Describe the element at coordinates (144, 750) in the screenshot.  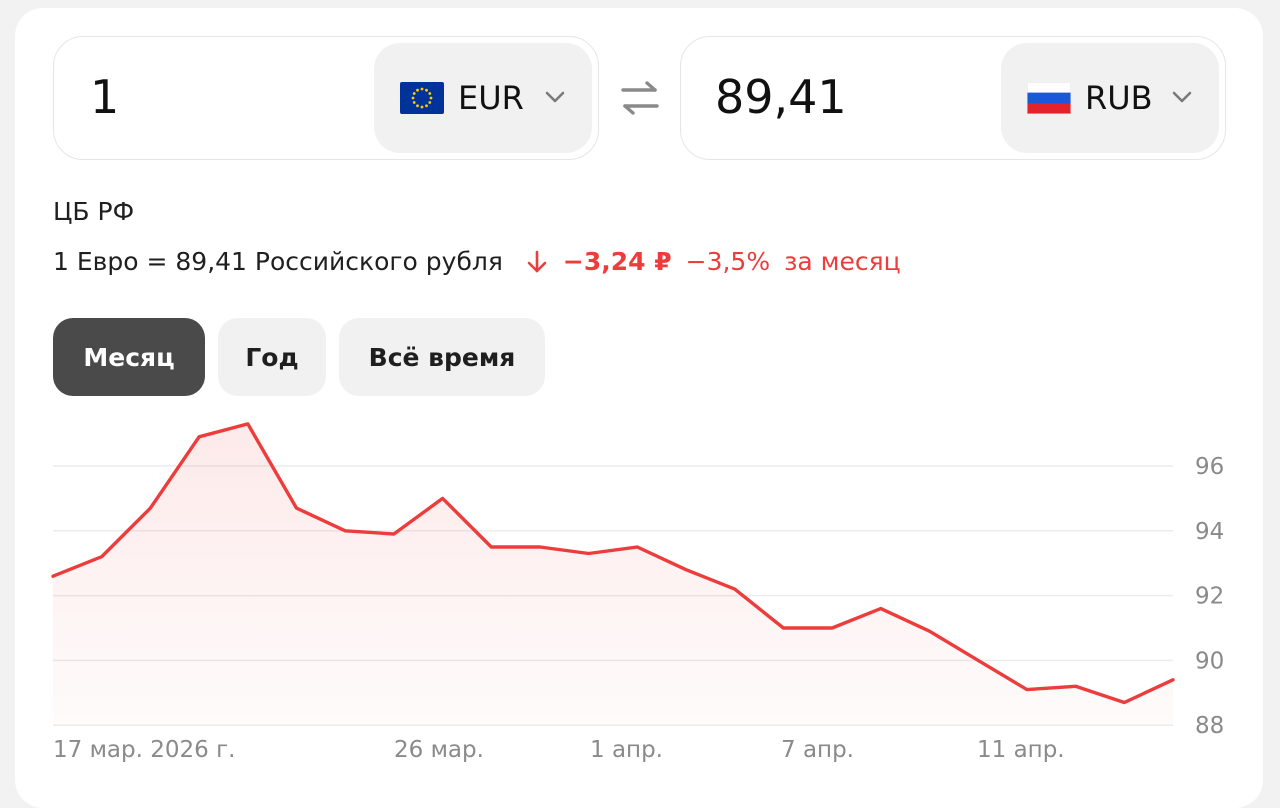
I see `x-tick-label: 17 мар. 2026 г.` at that location.